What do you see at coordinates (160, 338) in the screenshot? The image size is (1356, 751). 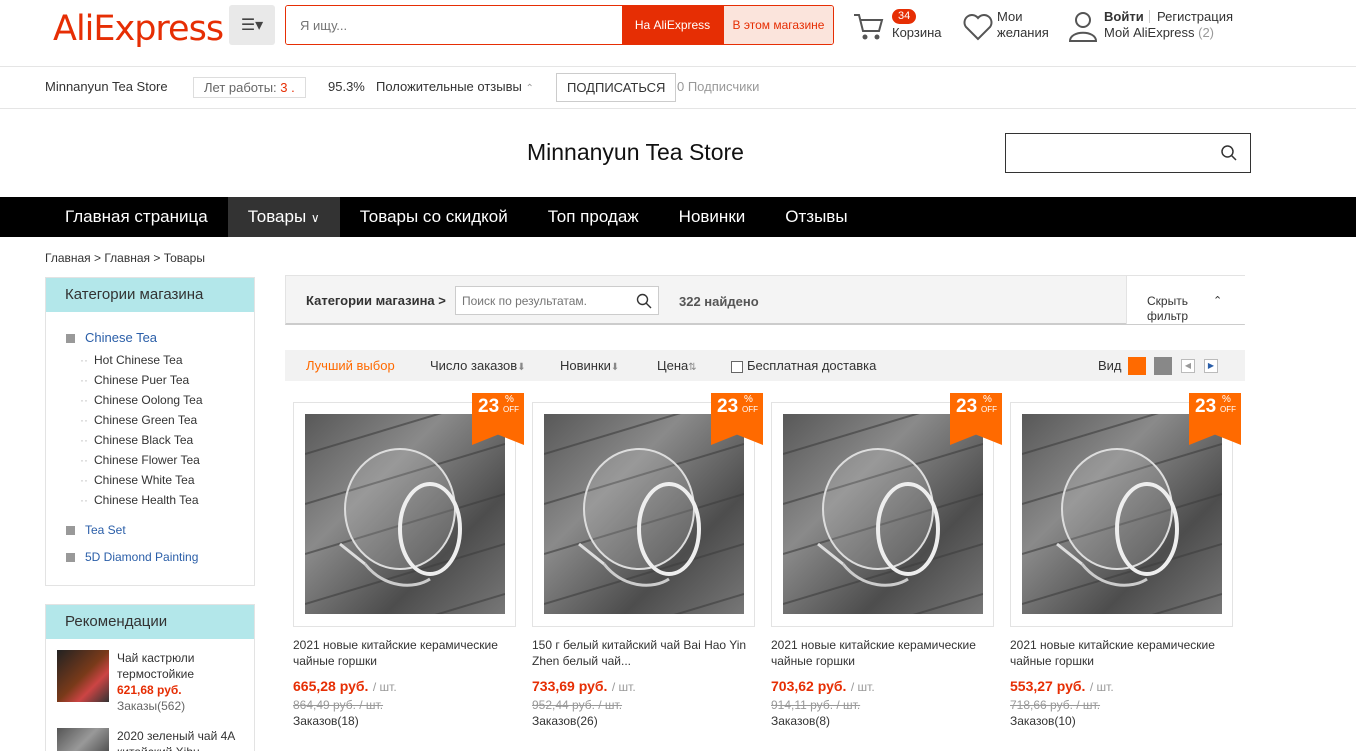 I see `category-chinese-tea: Chinese Tea` at bounding box center [160, 338].